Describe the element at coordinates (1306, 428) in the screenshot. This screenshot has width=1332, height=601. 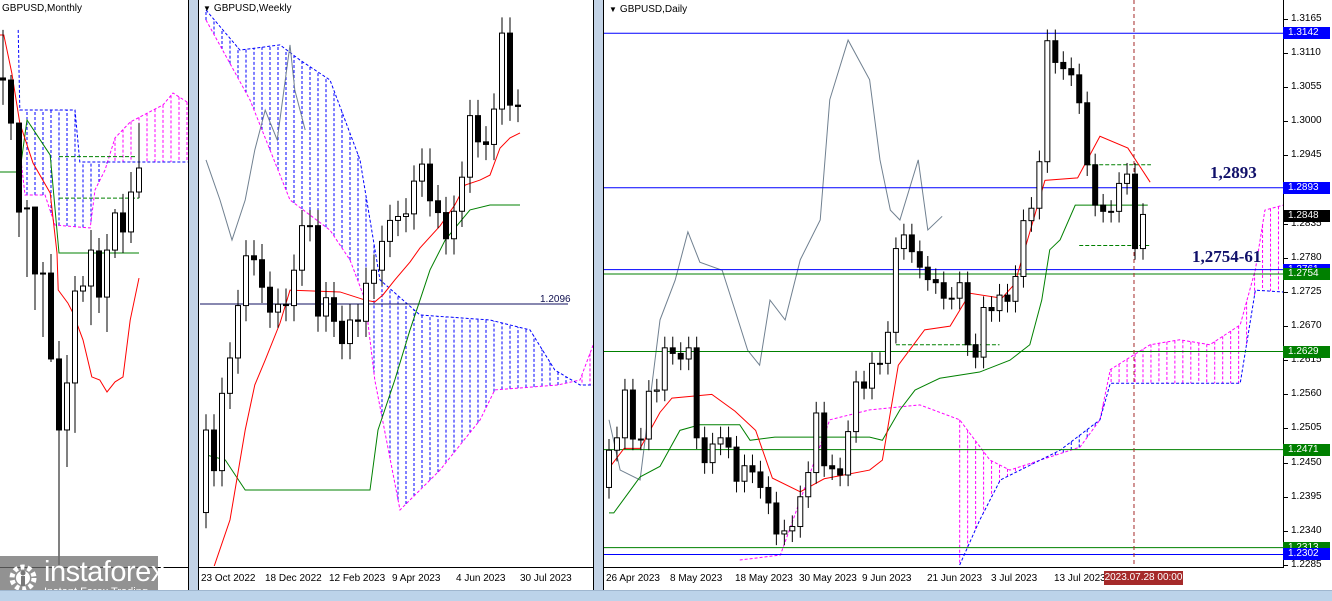
I see `price-tick-label: 1.2505` at that location.